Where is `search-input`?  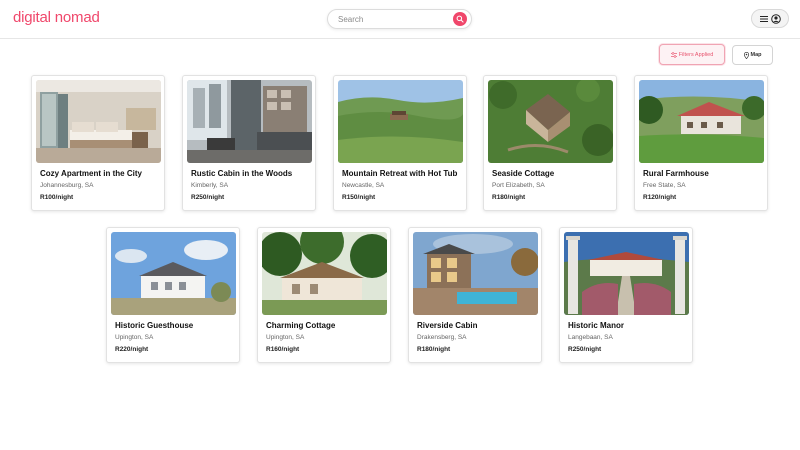
search-input is located at coordinates (393, 19).